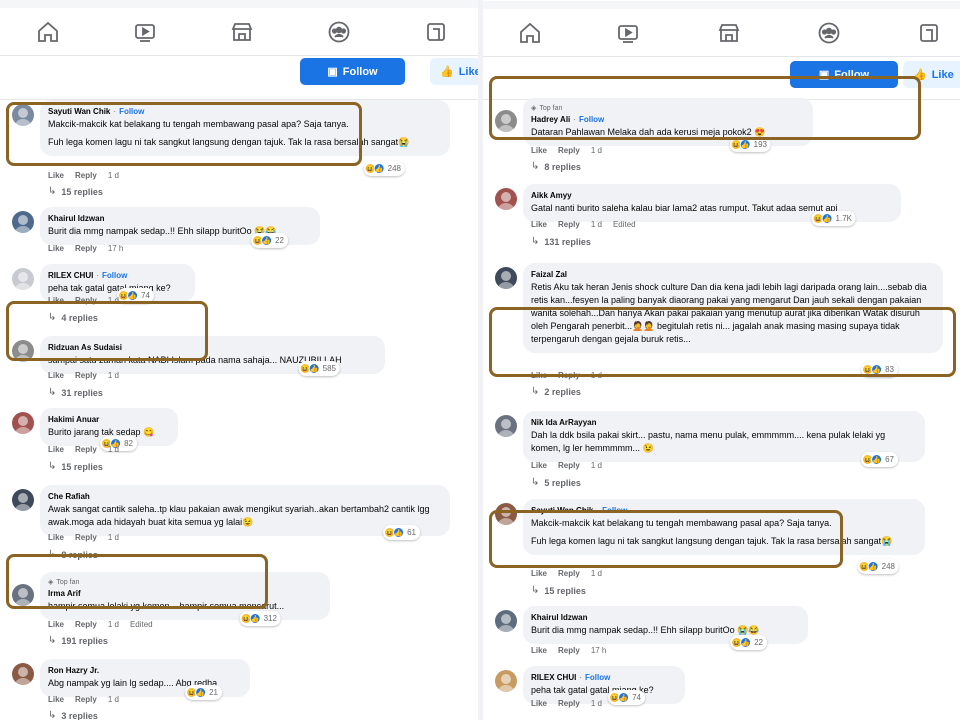 The height and width of the screenshot is (720, 960). What do you see at coordinates (550, 119) in the screenshot?
I see `author-name: Hadrey Ali` at bounding box center [550, 119].